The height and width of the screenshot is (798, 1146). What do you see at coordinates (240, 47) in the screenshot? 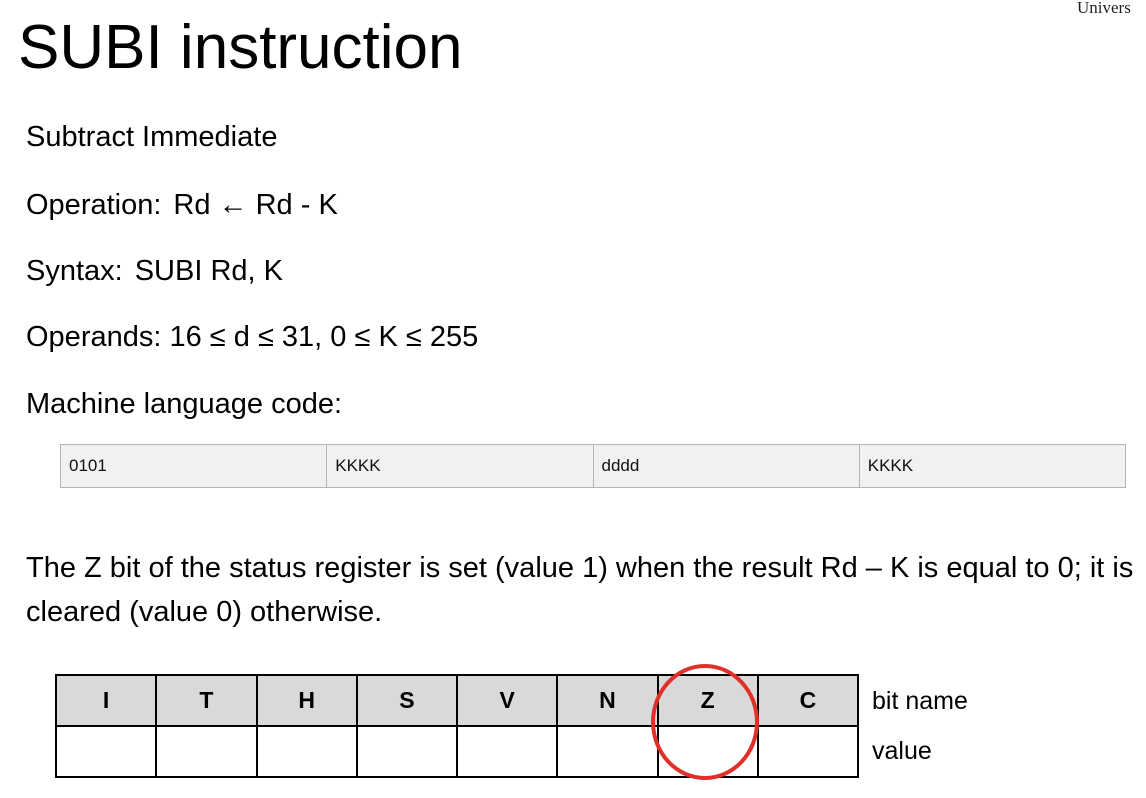
I see `slide-title: SUBI instruction` at bounding box center [240, 47].